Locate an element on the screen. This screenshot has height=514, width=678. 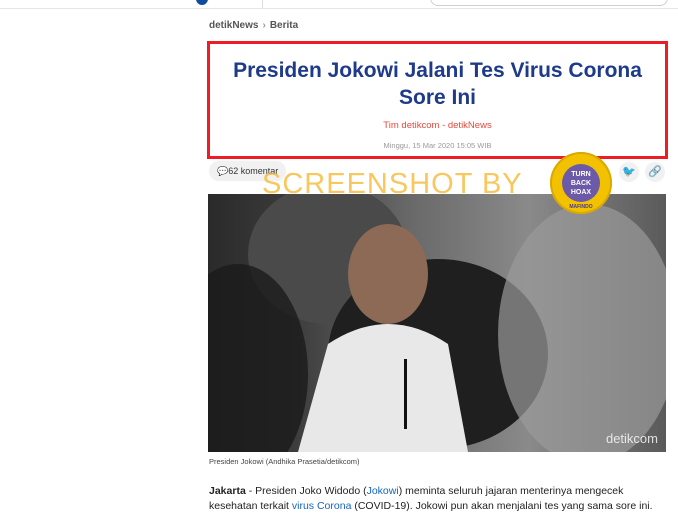
breadcrumb-site: detikNews is located at coordinates (233, 25).